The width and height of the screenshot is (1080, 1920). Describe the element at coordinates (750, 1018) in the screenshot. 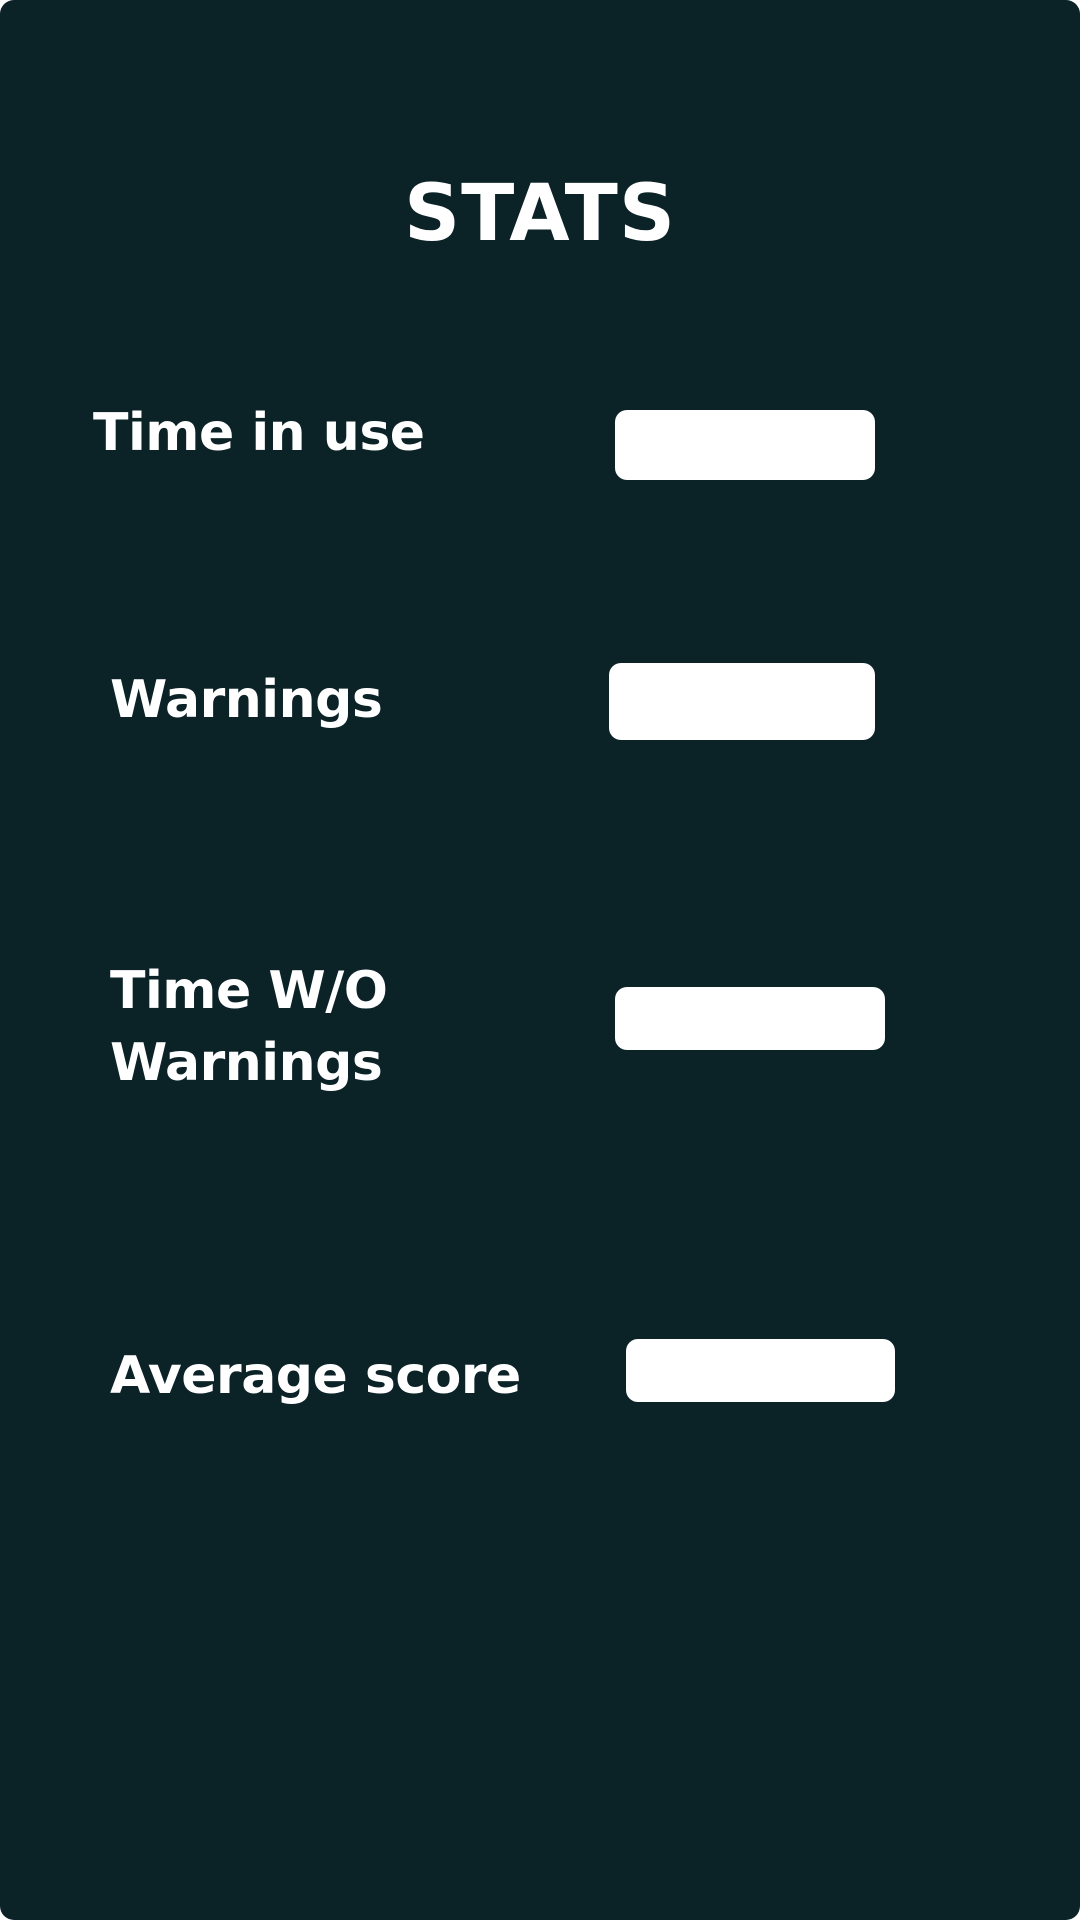

I see `time-without-warnings-value` at that location.